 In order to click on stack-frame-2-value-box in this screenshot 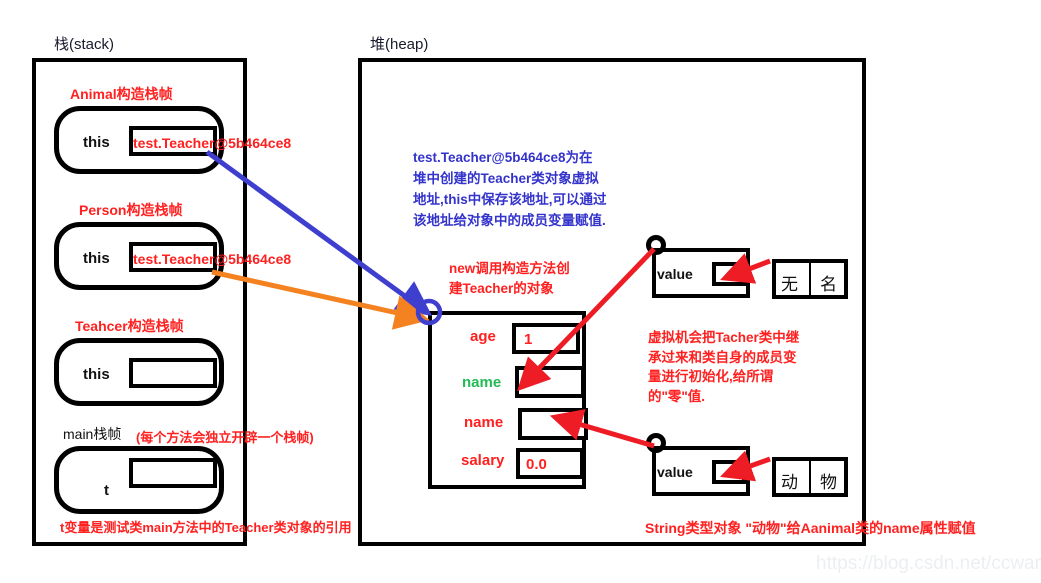, I will do `click(173, 373)`.